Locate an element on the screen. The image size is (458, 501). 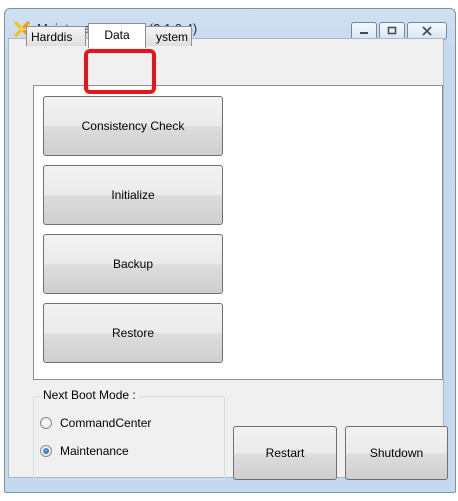
backup-button: Backup is located at coordinates (133, 264).